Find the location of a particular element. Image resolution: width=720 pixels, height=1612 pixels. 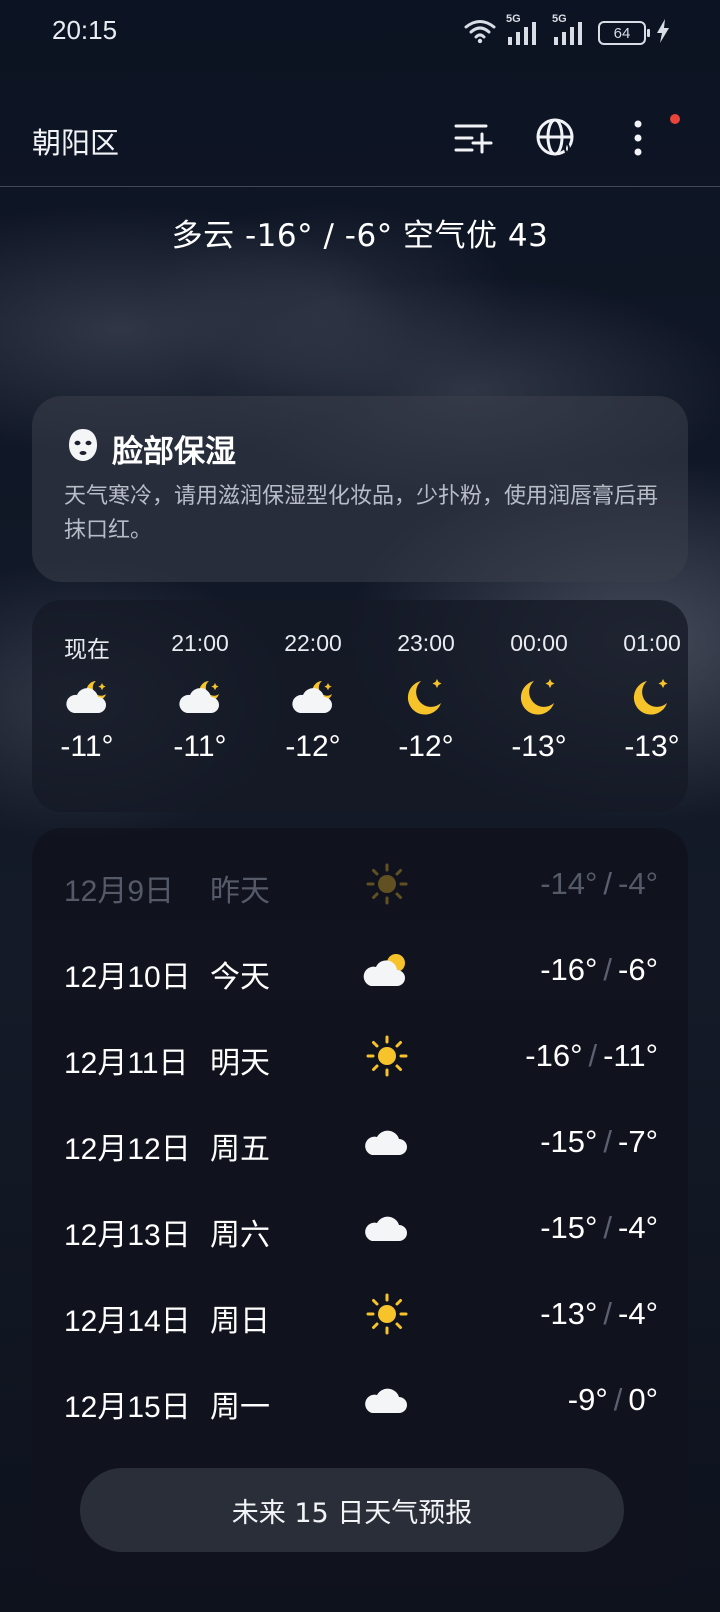

day-name: 今天 is located at coordinates (240, 977).